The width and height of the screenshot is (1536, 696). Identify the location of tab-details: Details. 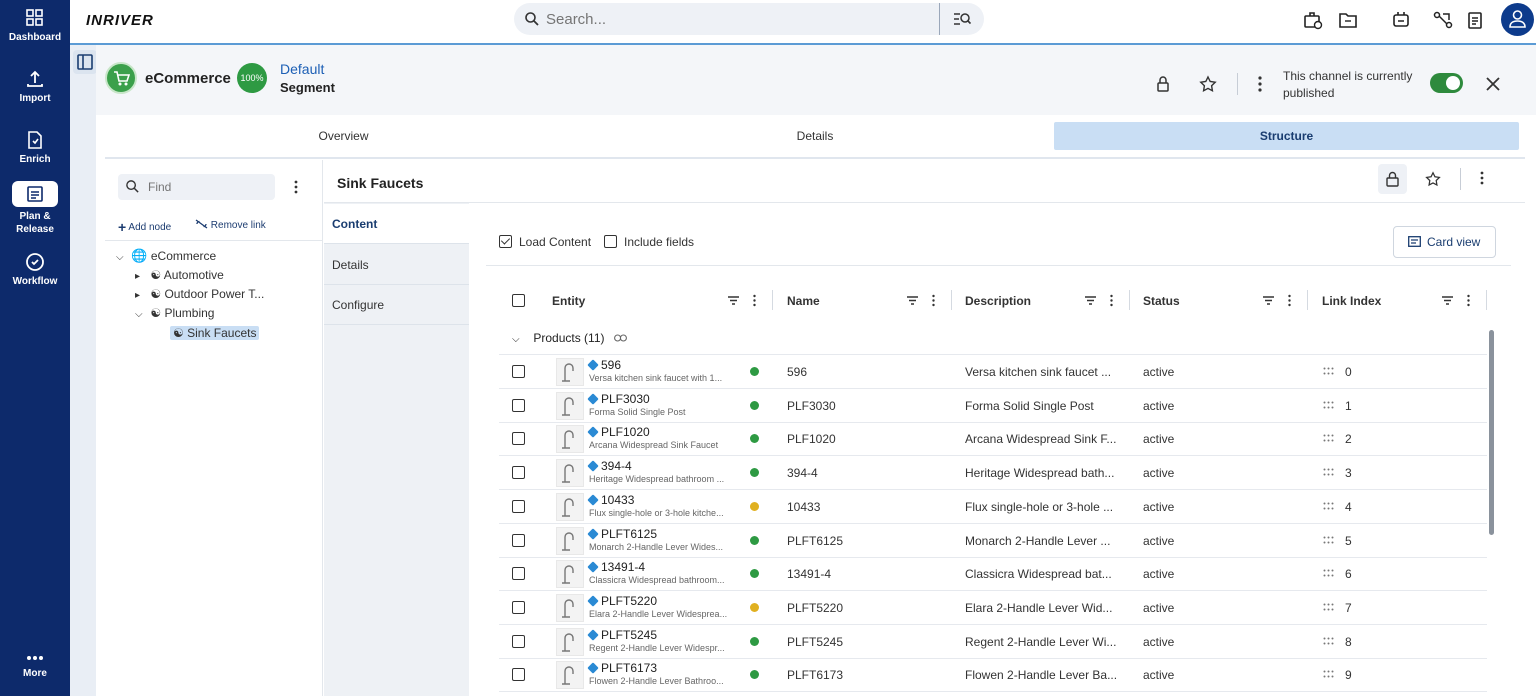
(815, 136).